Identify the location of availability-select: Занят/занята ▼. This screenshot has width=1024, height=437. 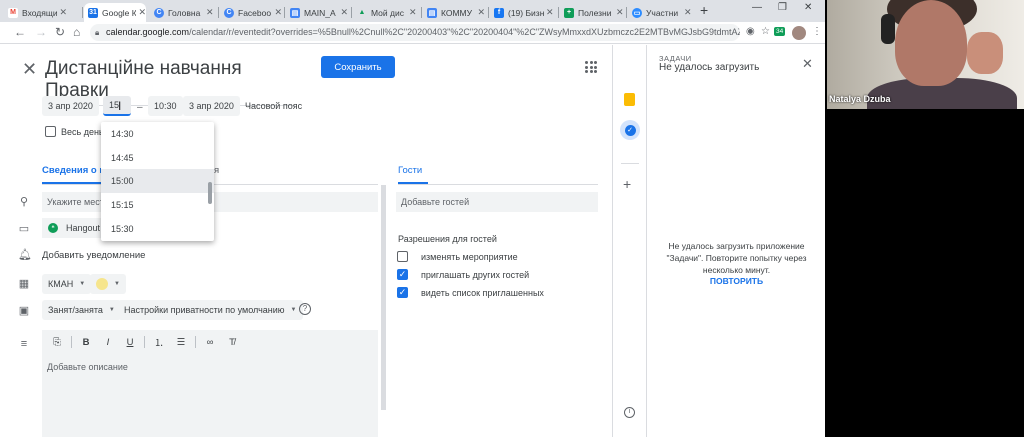
(81, 310).